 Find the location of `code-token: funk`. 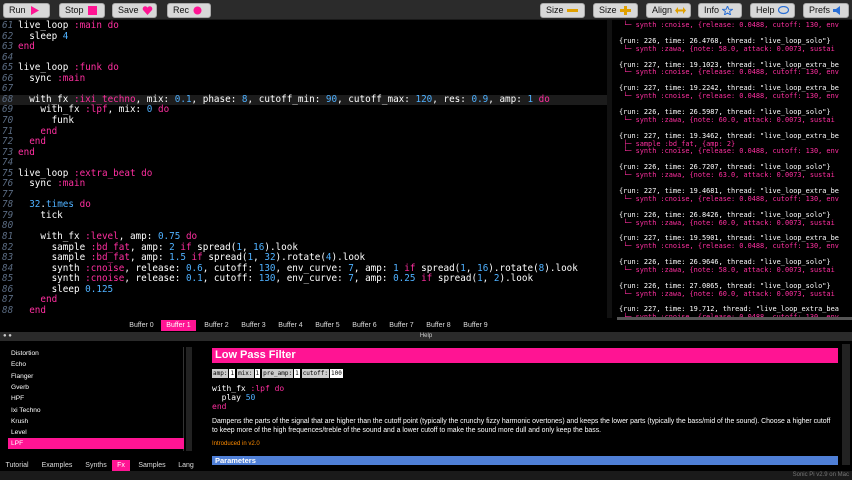

code-token: funk is located at coordinates (46, 120).